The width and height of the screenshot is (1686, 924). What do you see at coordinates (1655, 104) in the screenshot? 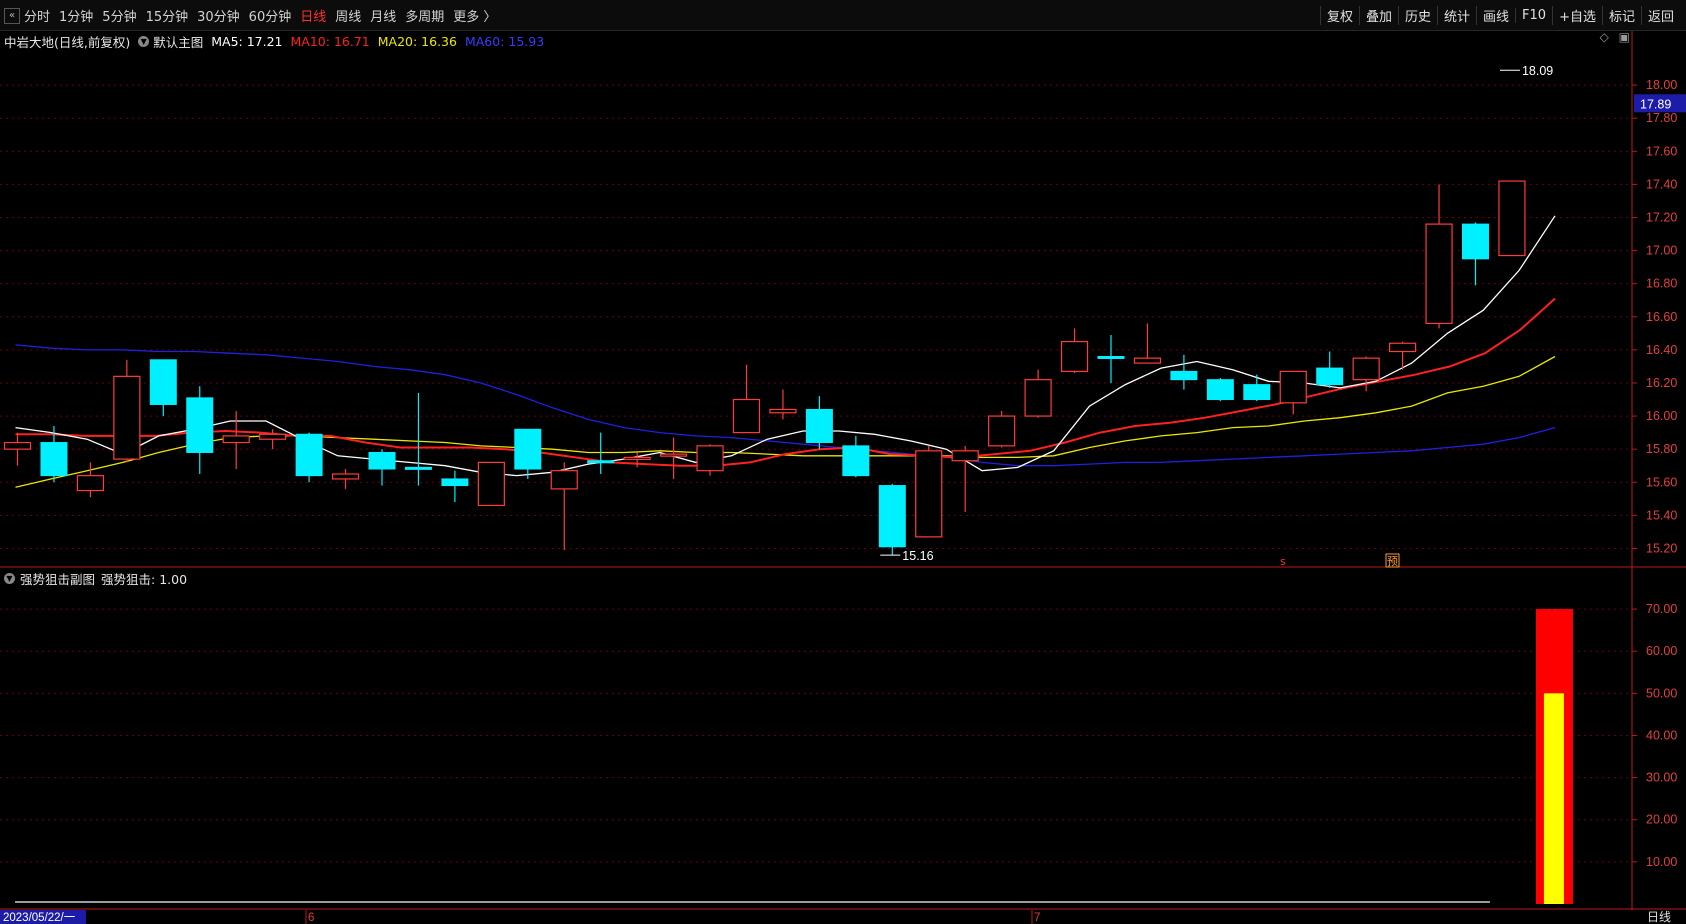
I see `current-price-tag: 17.89` at bounding box center [1655, 104].